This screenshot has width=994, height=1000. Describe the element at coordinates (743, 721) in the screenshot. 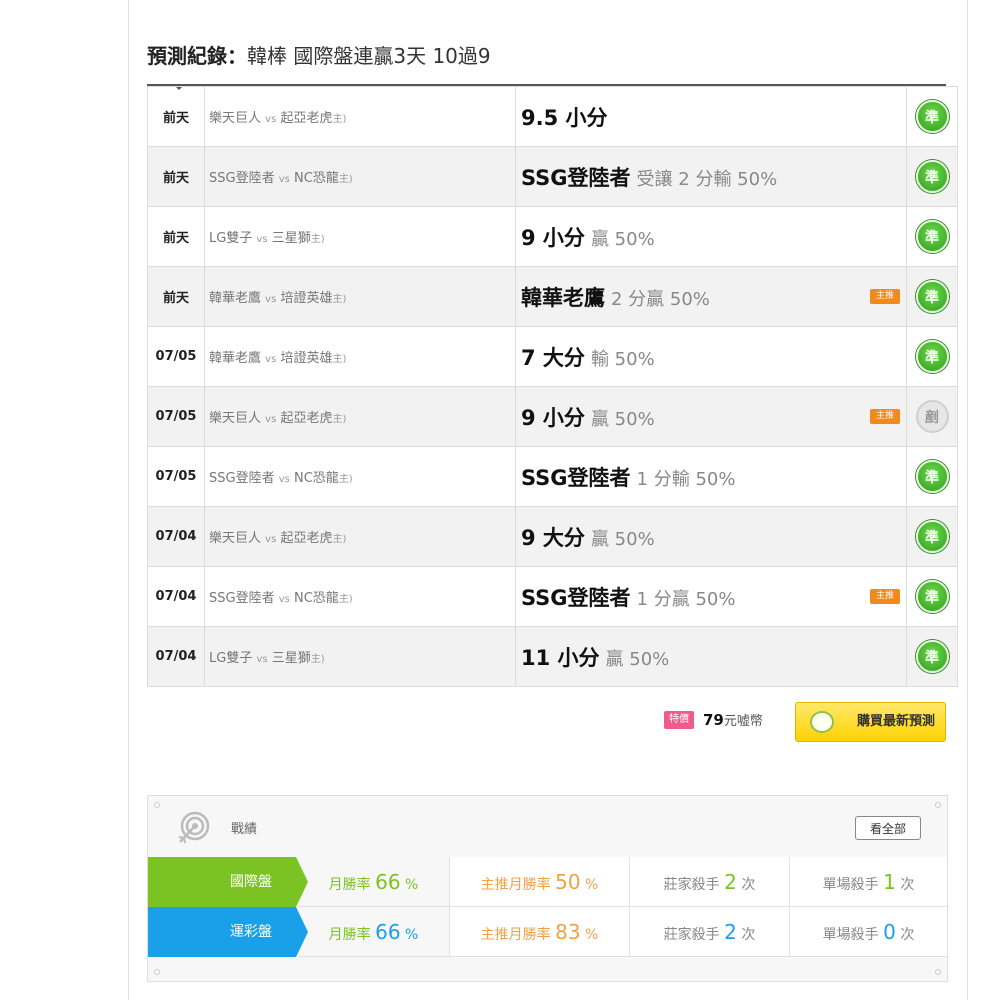

I see `price-unit: 元嘘幣` at that location.